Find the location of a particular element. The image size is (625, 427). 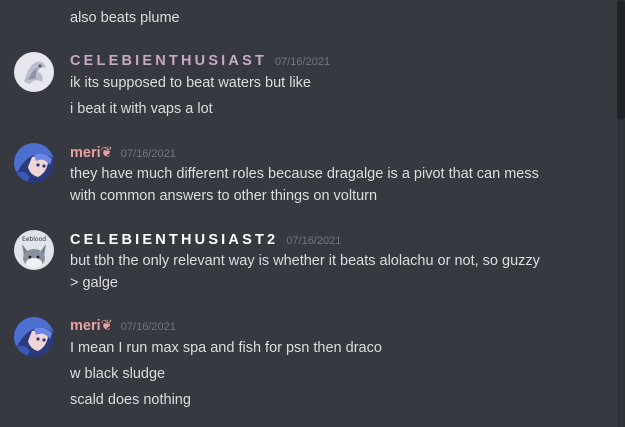

message-header: CELEBIENTHUSIAST2 07/16/2021 is located at coordinates (205, 240).